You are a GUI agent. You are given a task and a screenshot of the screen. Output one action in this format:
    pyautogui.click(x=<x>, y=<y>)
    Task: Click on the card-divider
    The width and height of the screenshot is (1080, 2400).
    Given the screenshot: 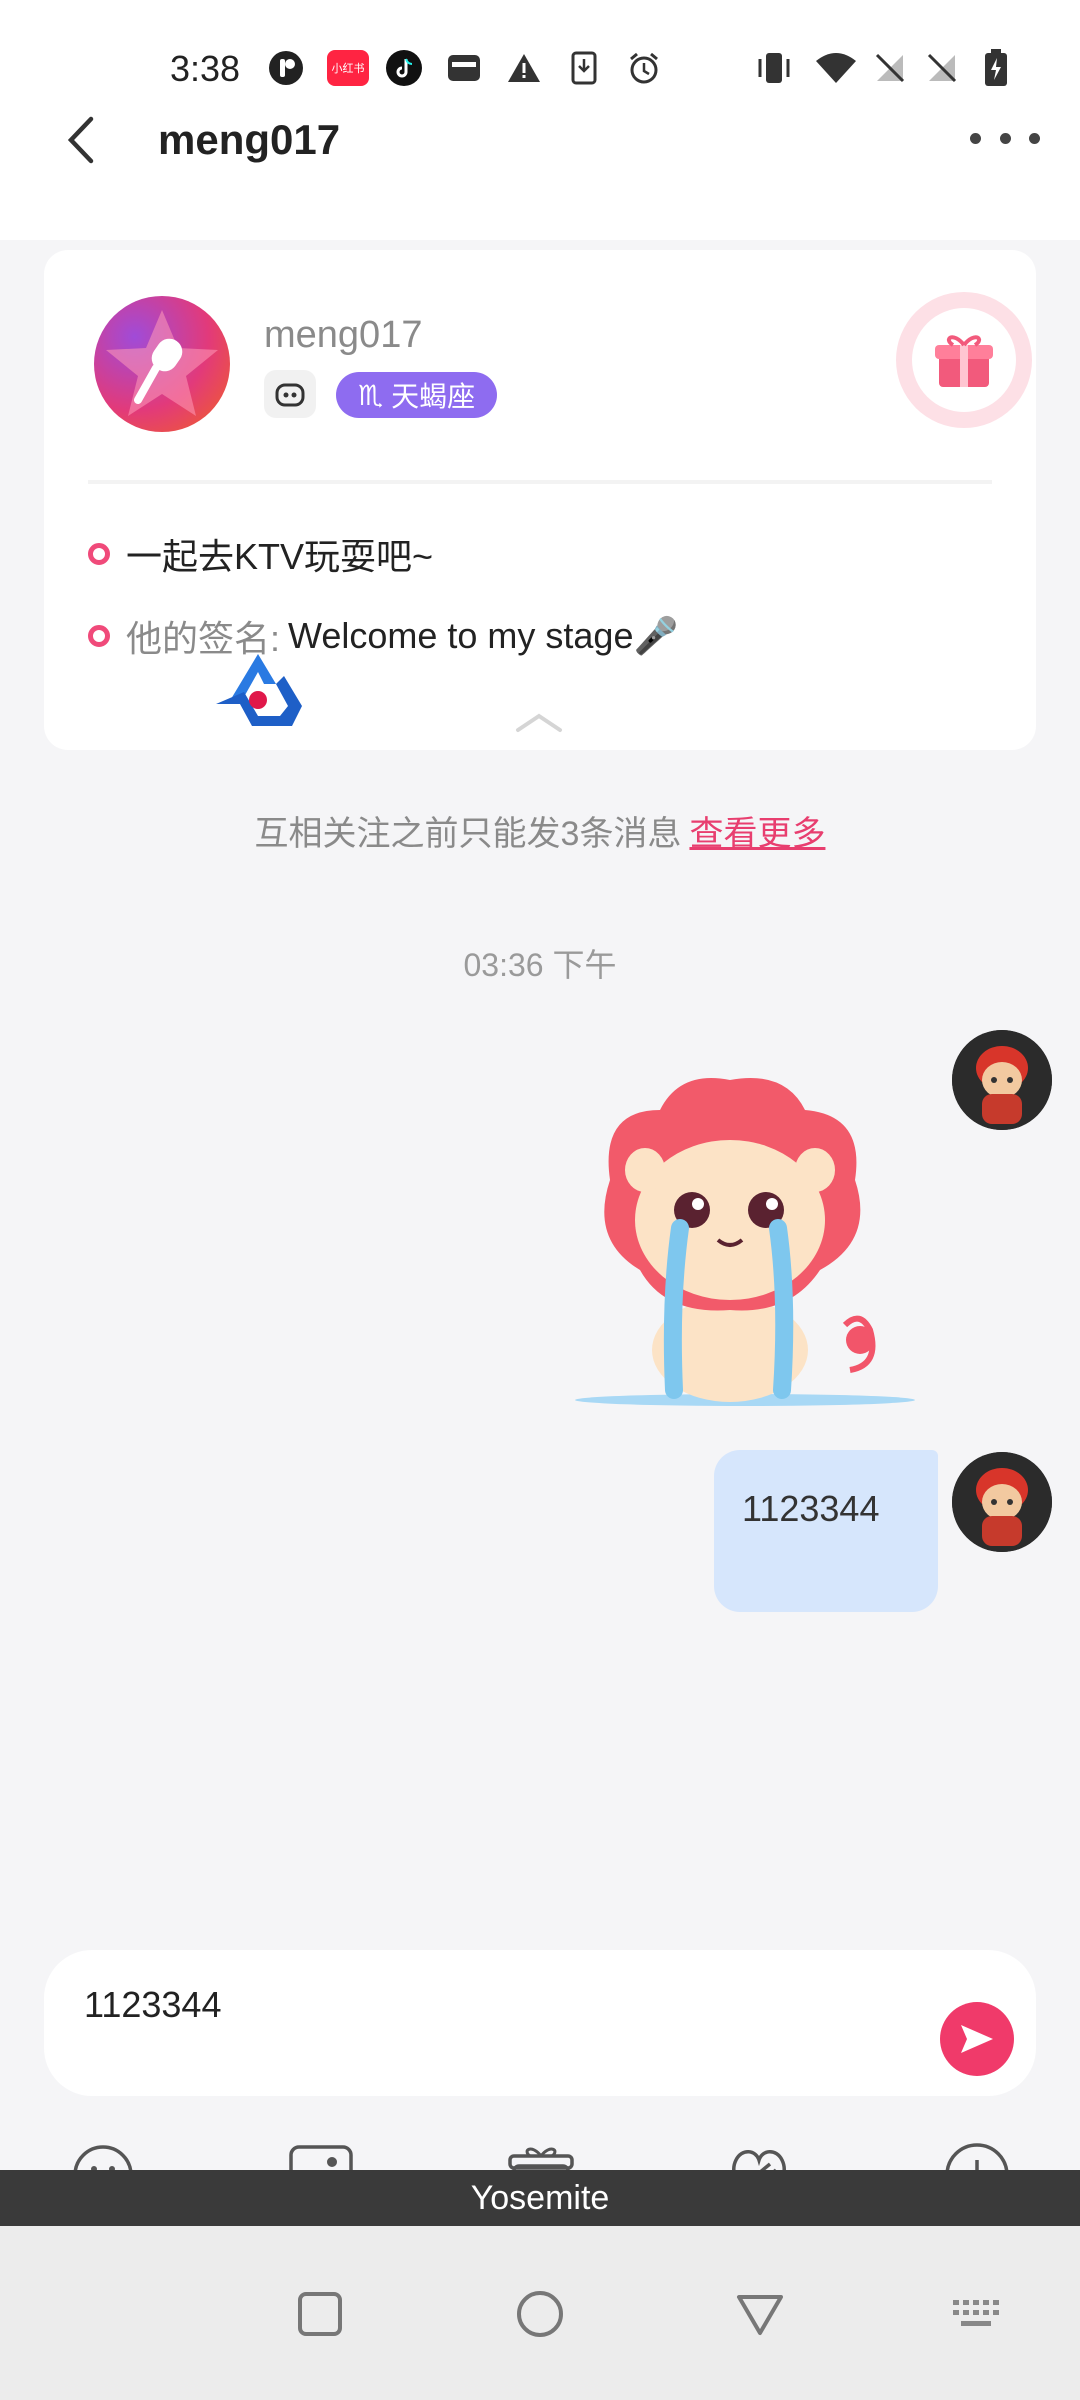 What is the action you would take?
    pyautogui.click(x=540, y=482)
    